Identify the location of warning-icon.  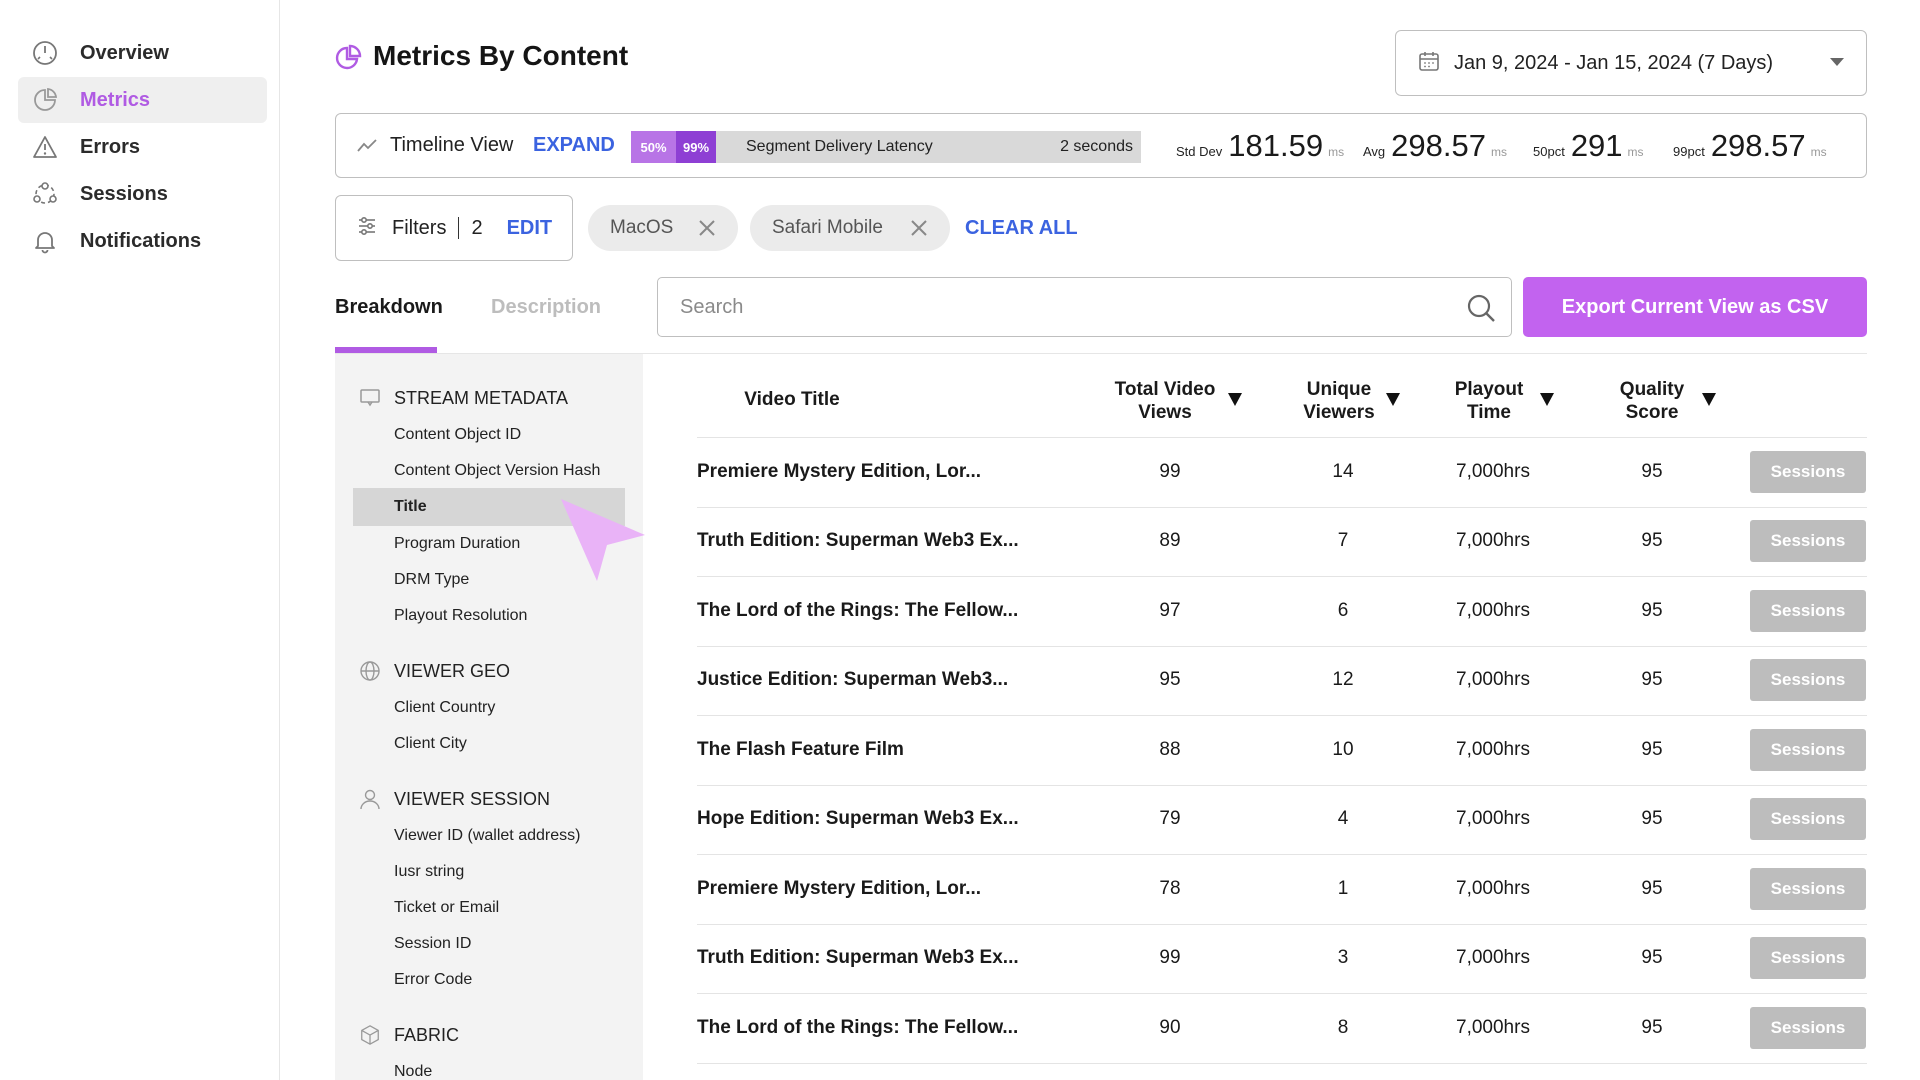
(45, 147).